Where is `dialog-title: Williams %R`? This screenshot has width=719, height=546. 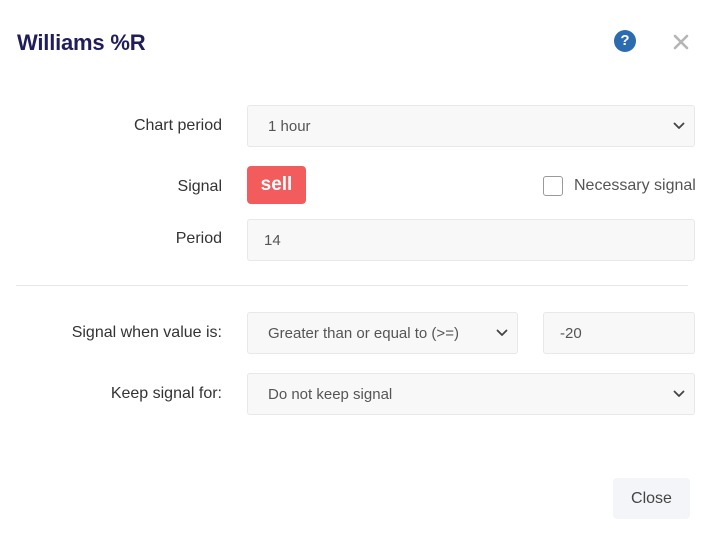
dialog-title: Williams %R is located at coordinates (81, 42).